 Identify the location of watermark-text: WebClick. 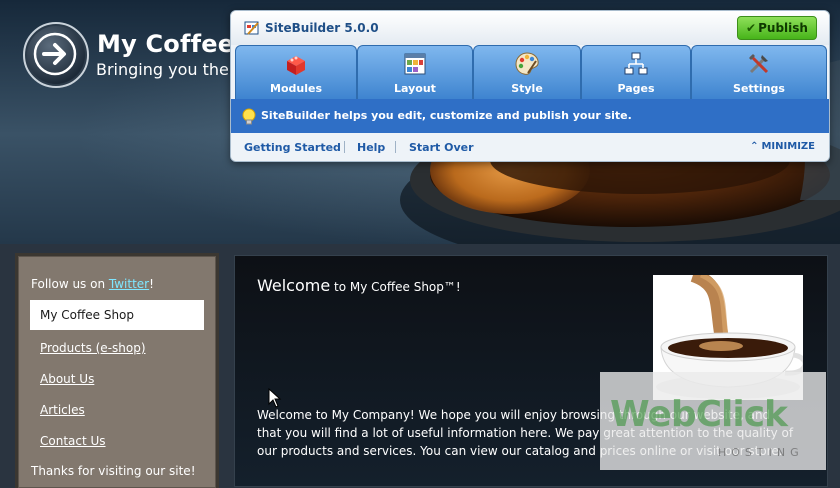
(699, 414).